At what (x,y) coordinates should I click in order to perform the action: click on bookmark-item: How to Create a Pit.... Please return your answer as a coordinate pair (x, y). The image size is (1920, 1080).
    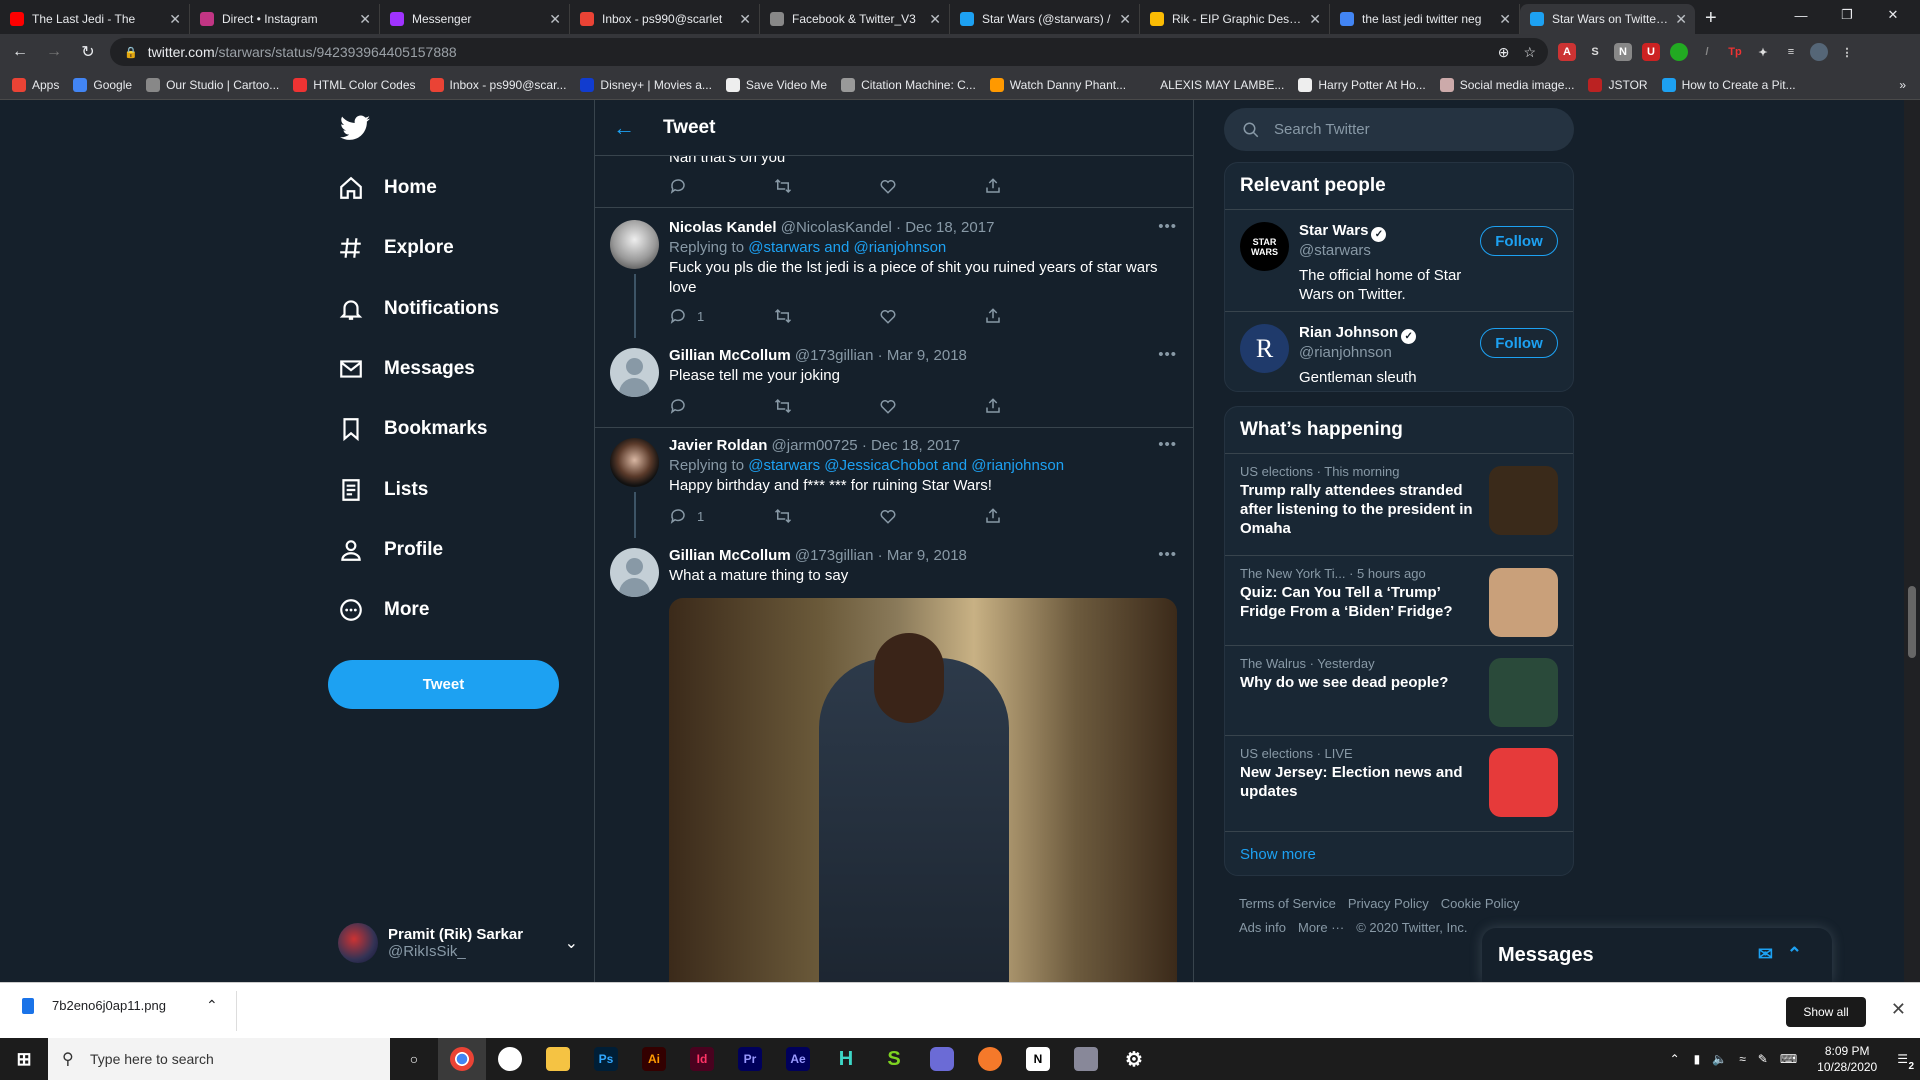
    Looking at the image, I should click on (1728, 84).